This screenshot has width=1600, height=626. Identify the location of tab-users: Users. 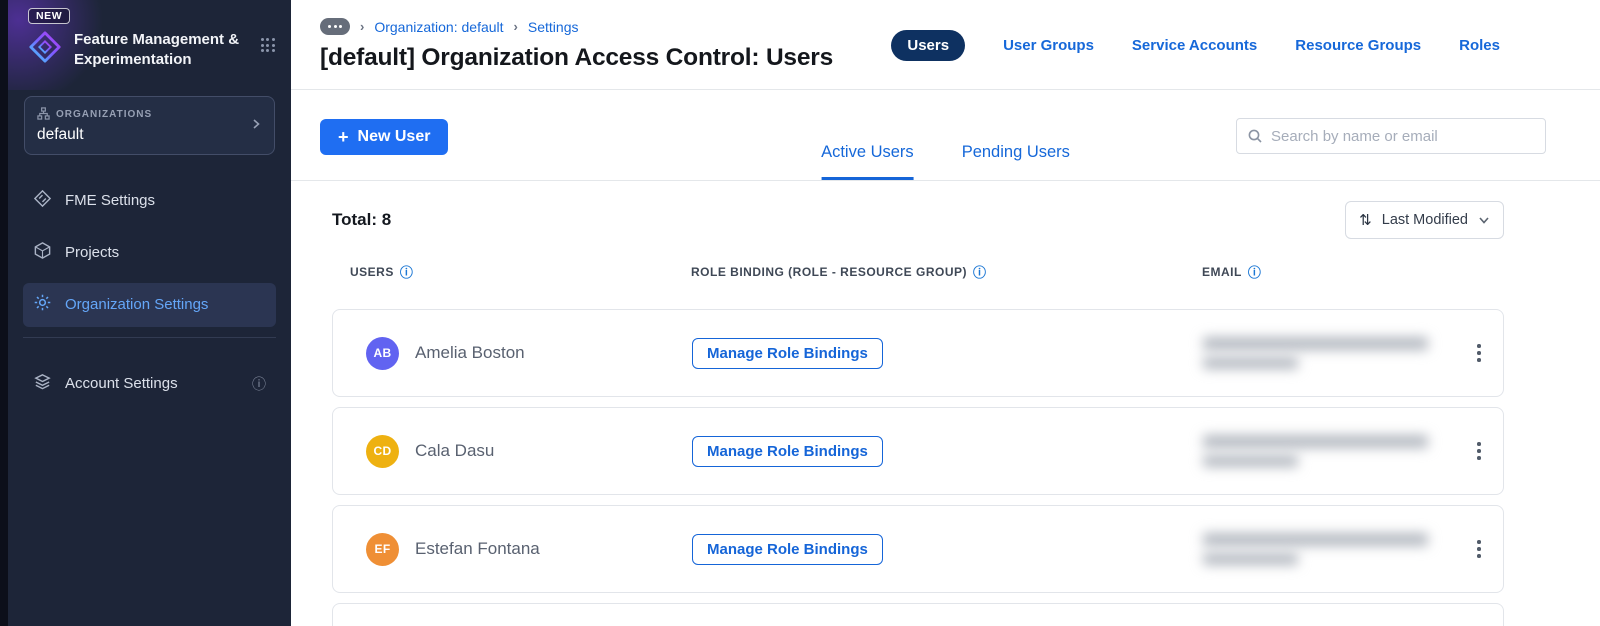
(928, 45).